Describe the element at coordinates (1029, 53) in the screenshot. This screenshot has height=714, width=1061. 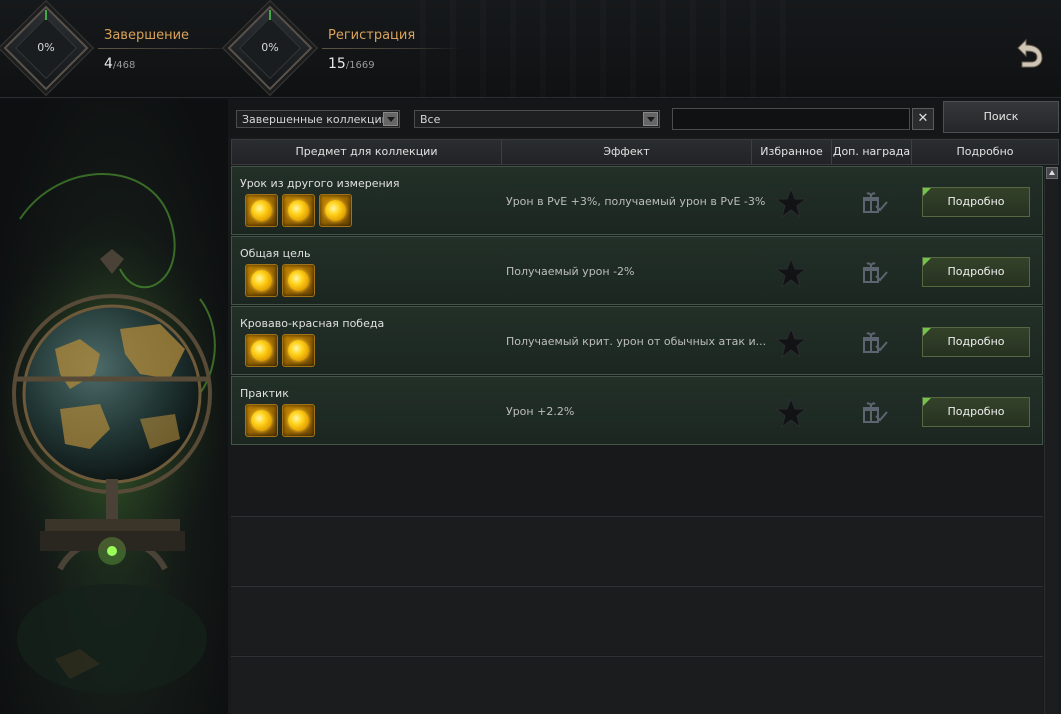
I see `undo-arrow-icon` at that location.